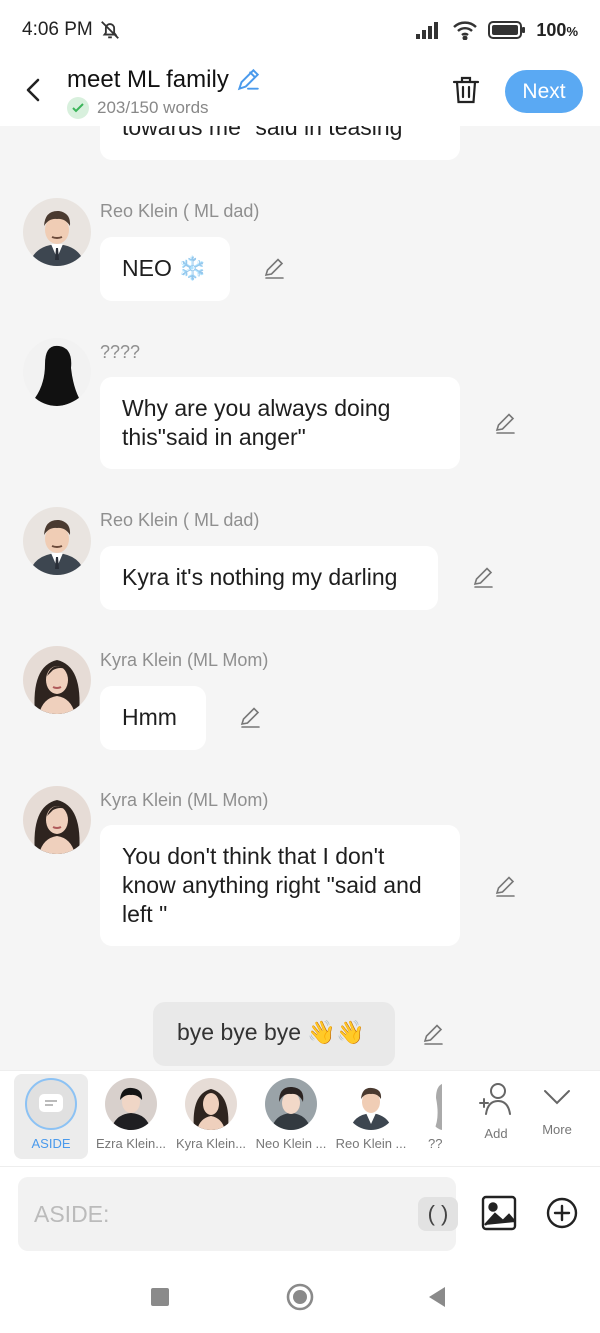  What do you see at coordinates (248, 80) in the screenshot?
I see `edit-title-icon` at bounding box center [248, 80].